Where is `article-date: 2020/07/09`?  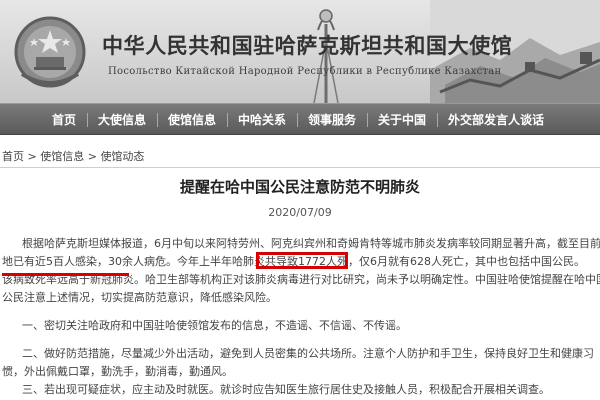 article-date: 2020/07/09 is located at coordinates (300, 212).